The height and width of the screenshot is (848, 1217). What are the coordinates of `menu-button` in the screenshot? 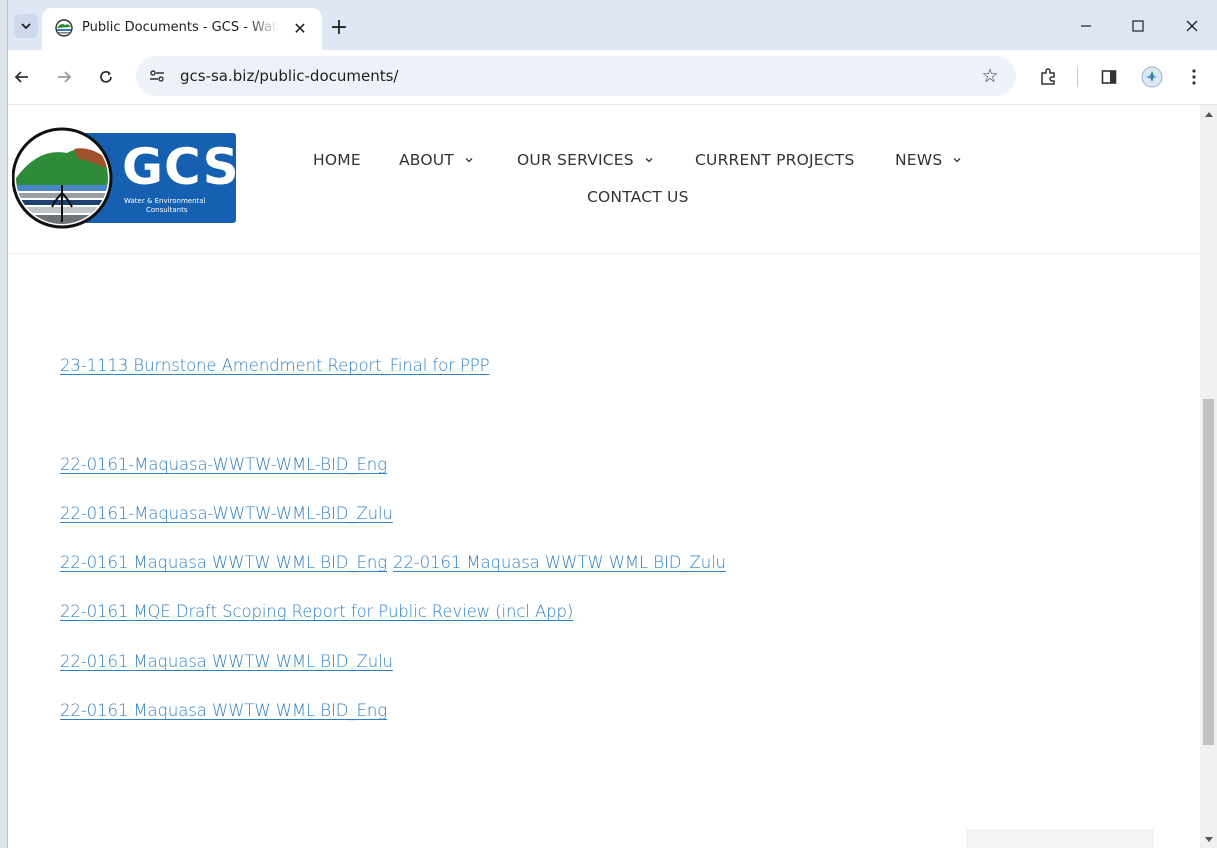 It's located at (1194, 77).